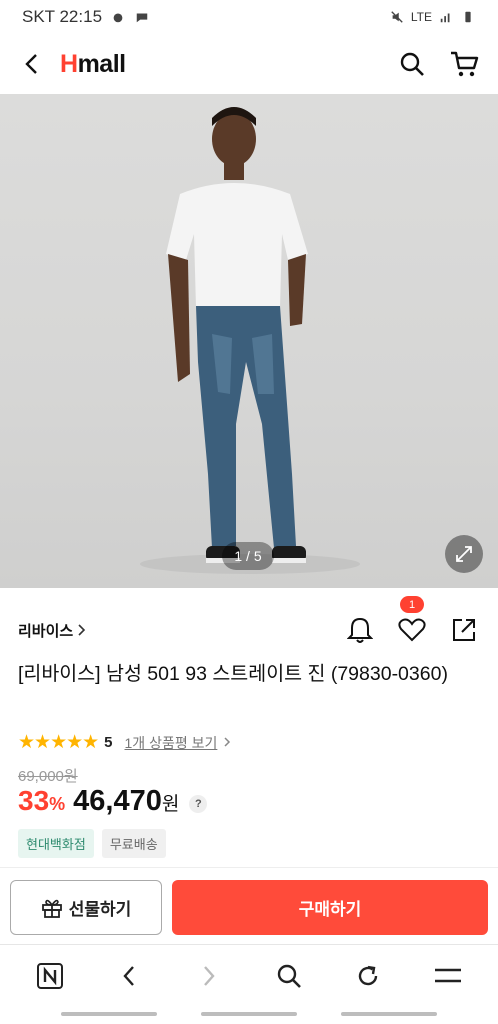 The height and width of the screenshot is (1024, 498). I want to click on forward-icon, so click(209, 976).